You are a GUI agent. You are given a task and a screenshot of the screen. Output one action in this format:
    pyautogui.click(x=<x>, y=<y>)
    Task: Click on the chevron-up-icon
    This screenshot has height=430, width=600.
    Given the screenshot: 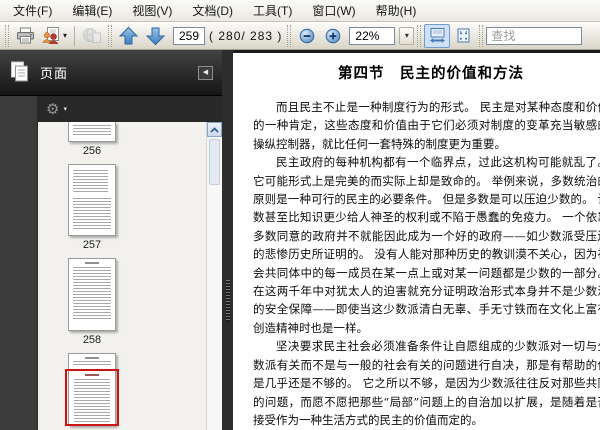 What is the action you would take?
    pyautogui.click(x=214, y=129)
    